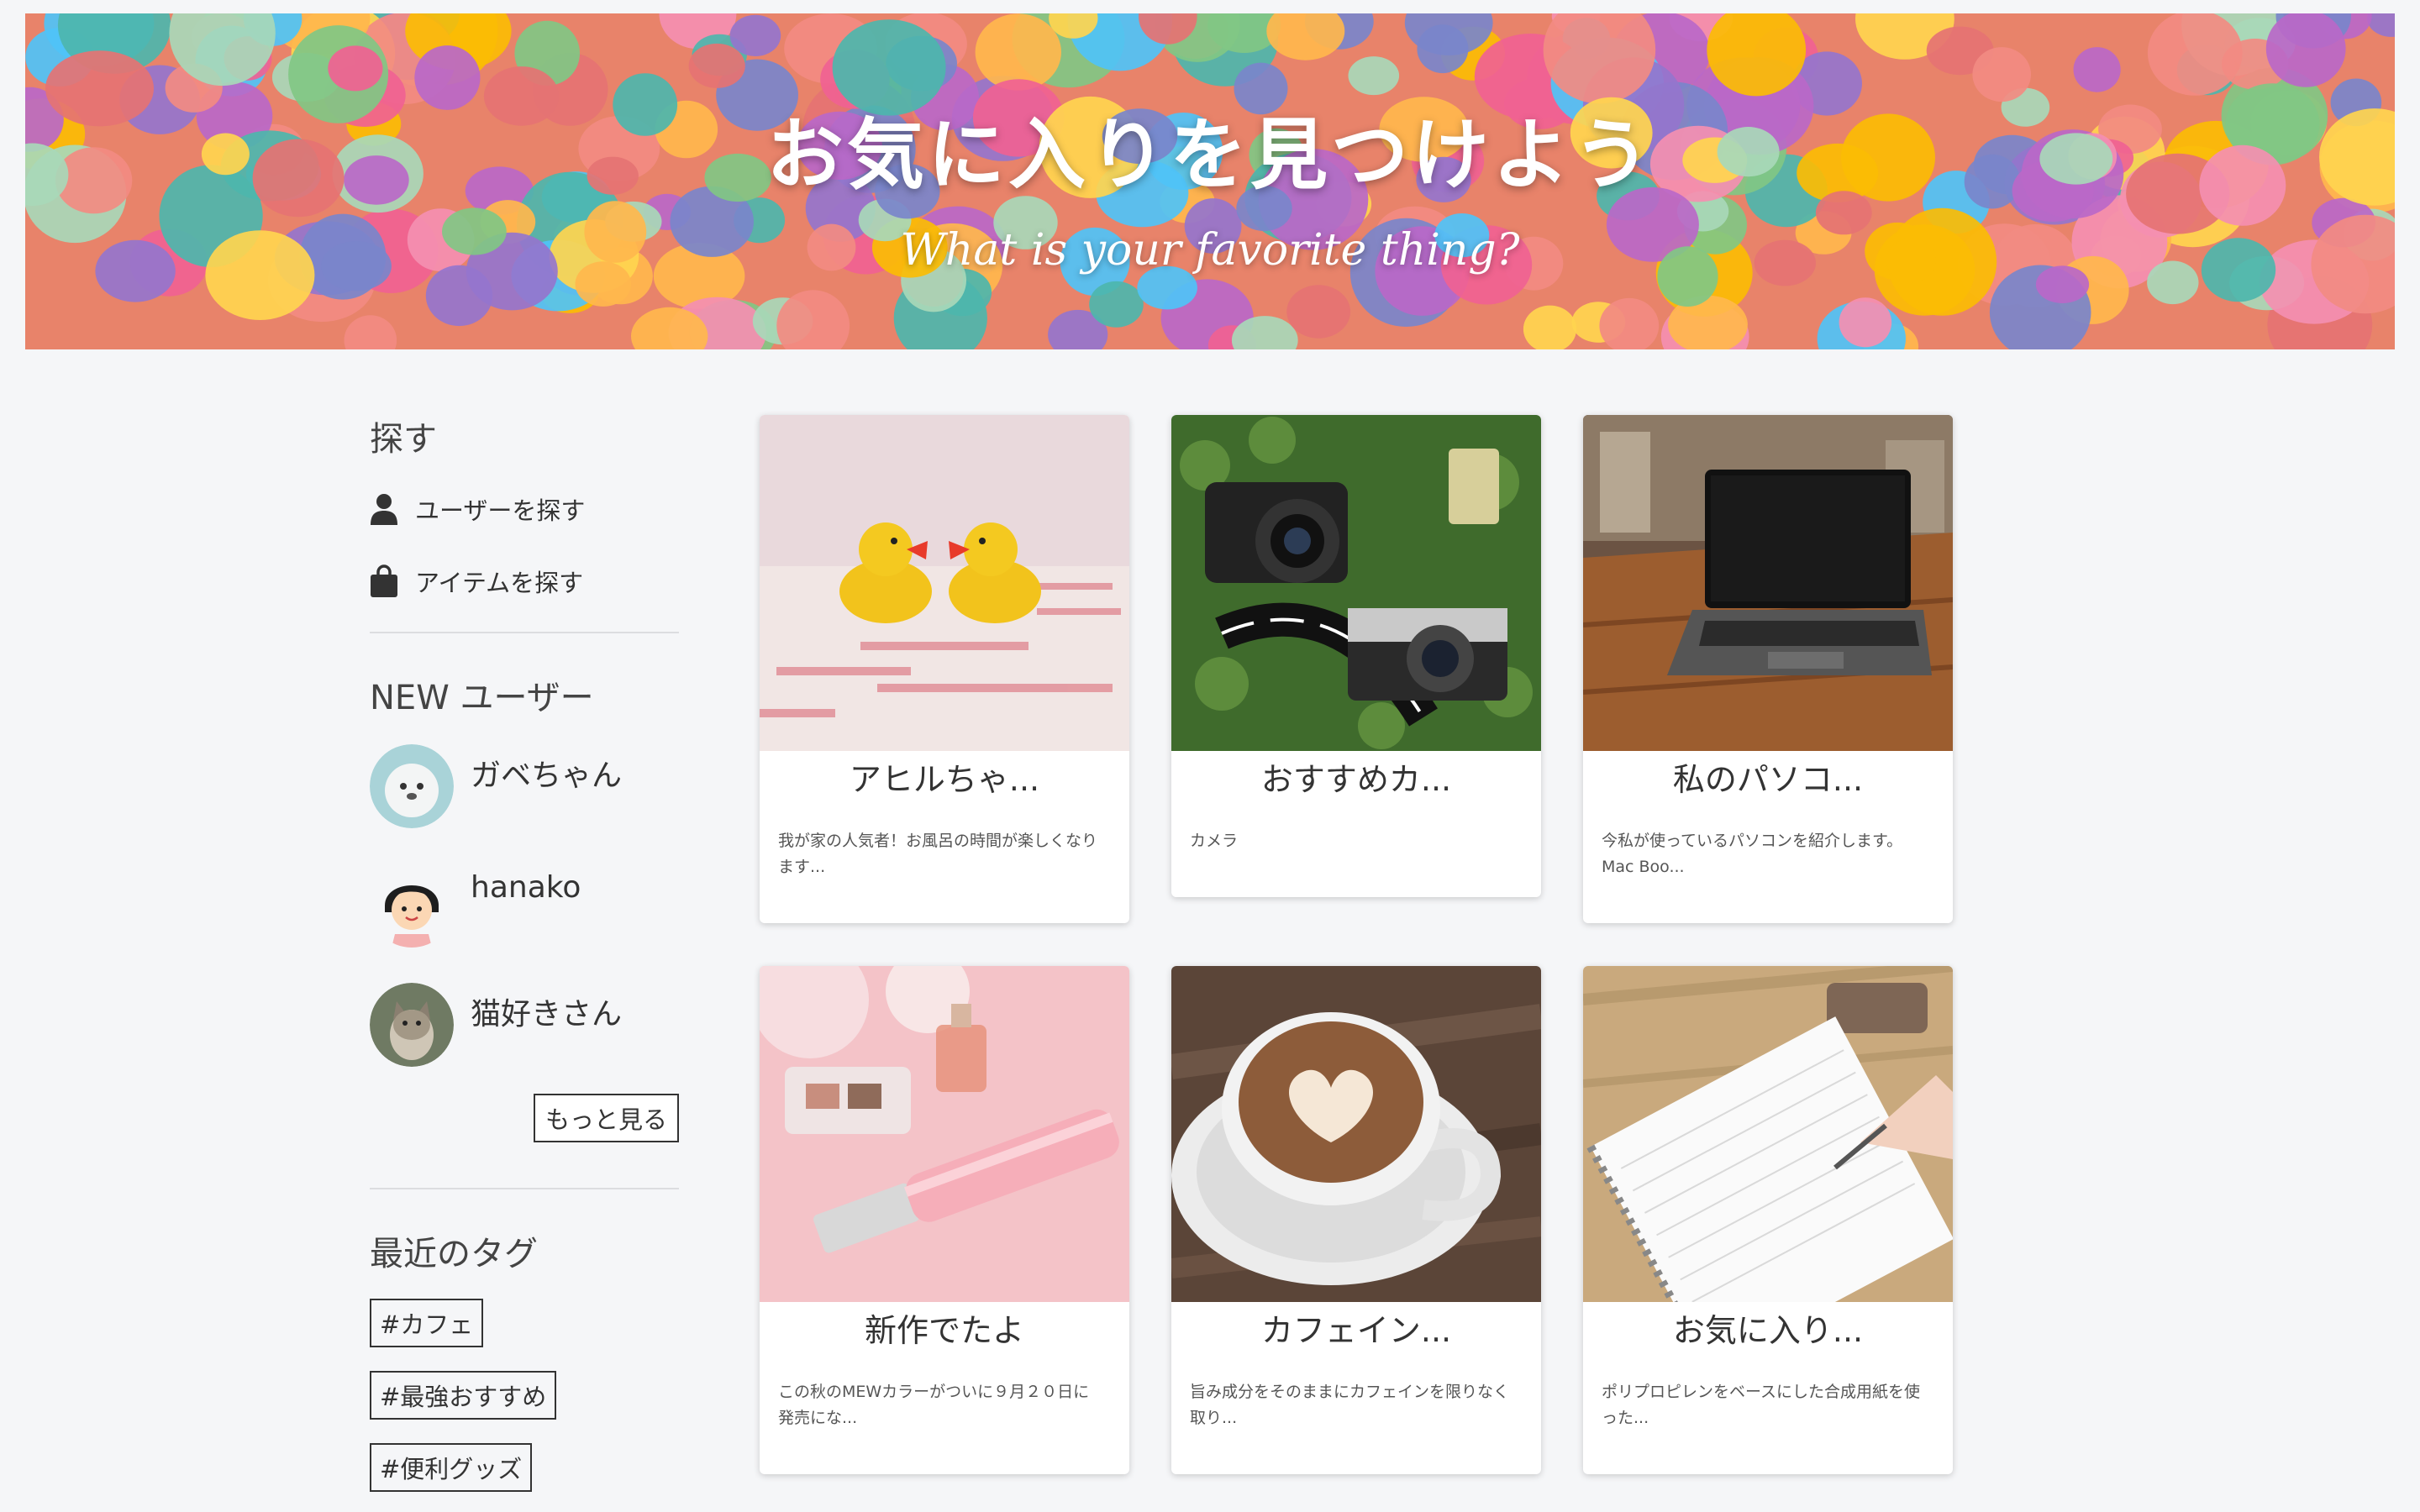 This screenshot has width=2420, height=1512. Describe the element at coordinates (934, 1392) in the screenshot. I see `item-description-line: この秋のMEWカラーがついに９月２０日に` at that location.